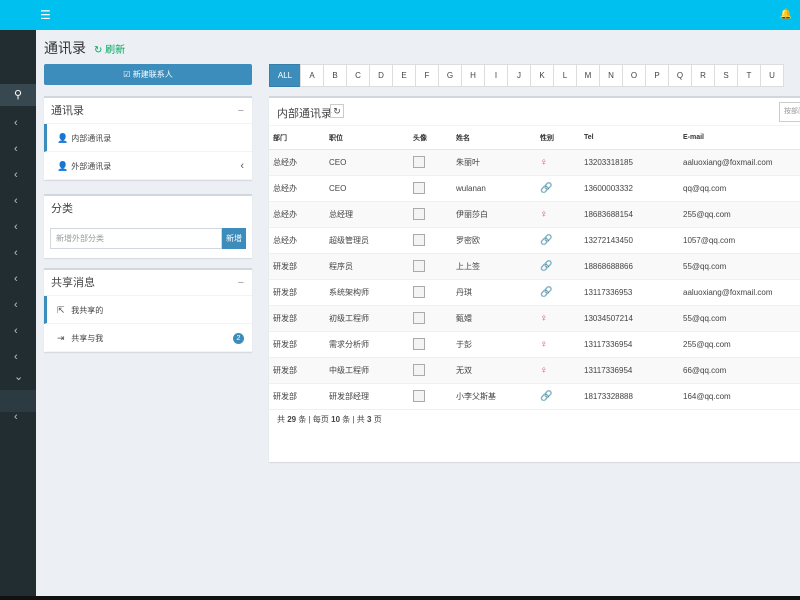 This screenshot has height=600, width=800. What do you see at coordinates (377, 419) in the screenshot?
I see `pager-text: 页` at bounding box center [377, 419].